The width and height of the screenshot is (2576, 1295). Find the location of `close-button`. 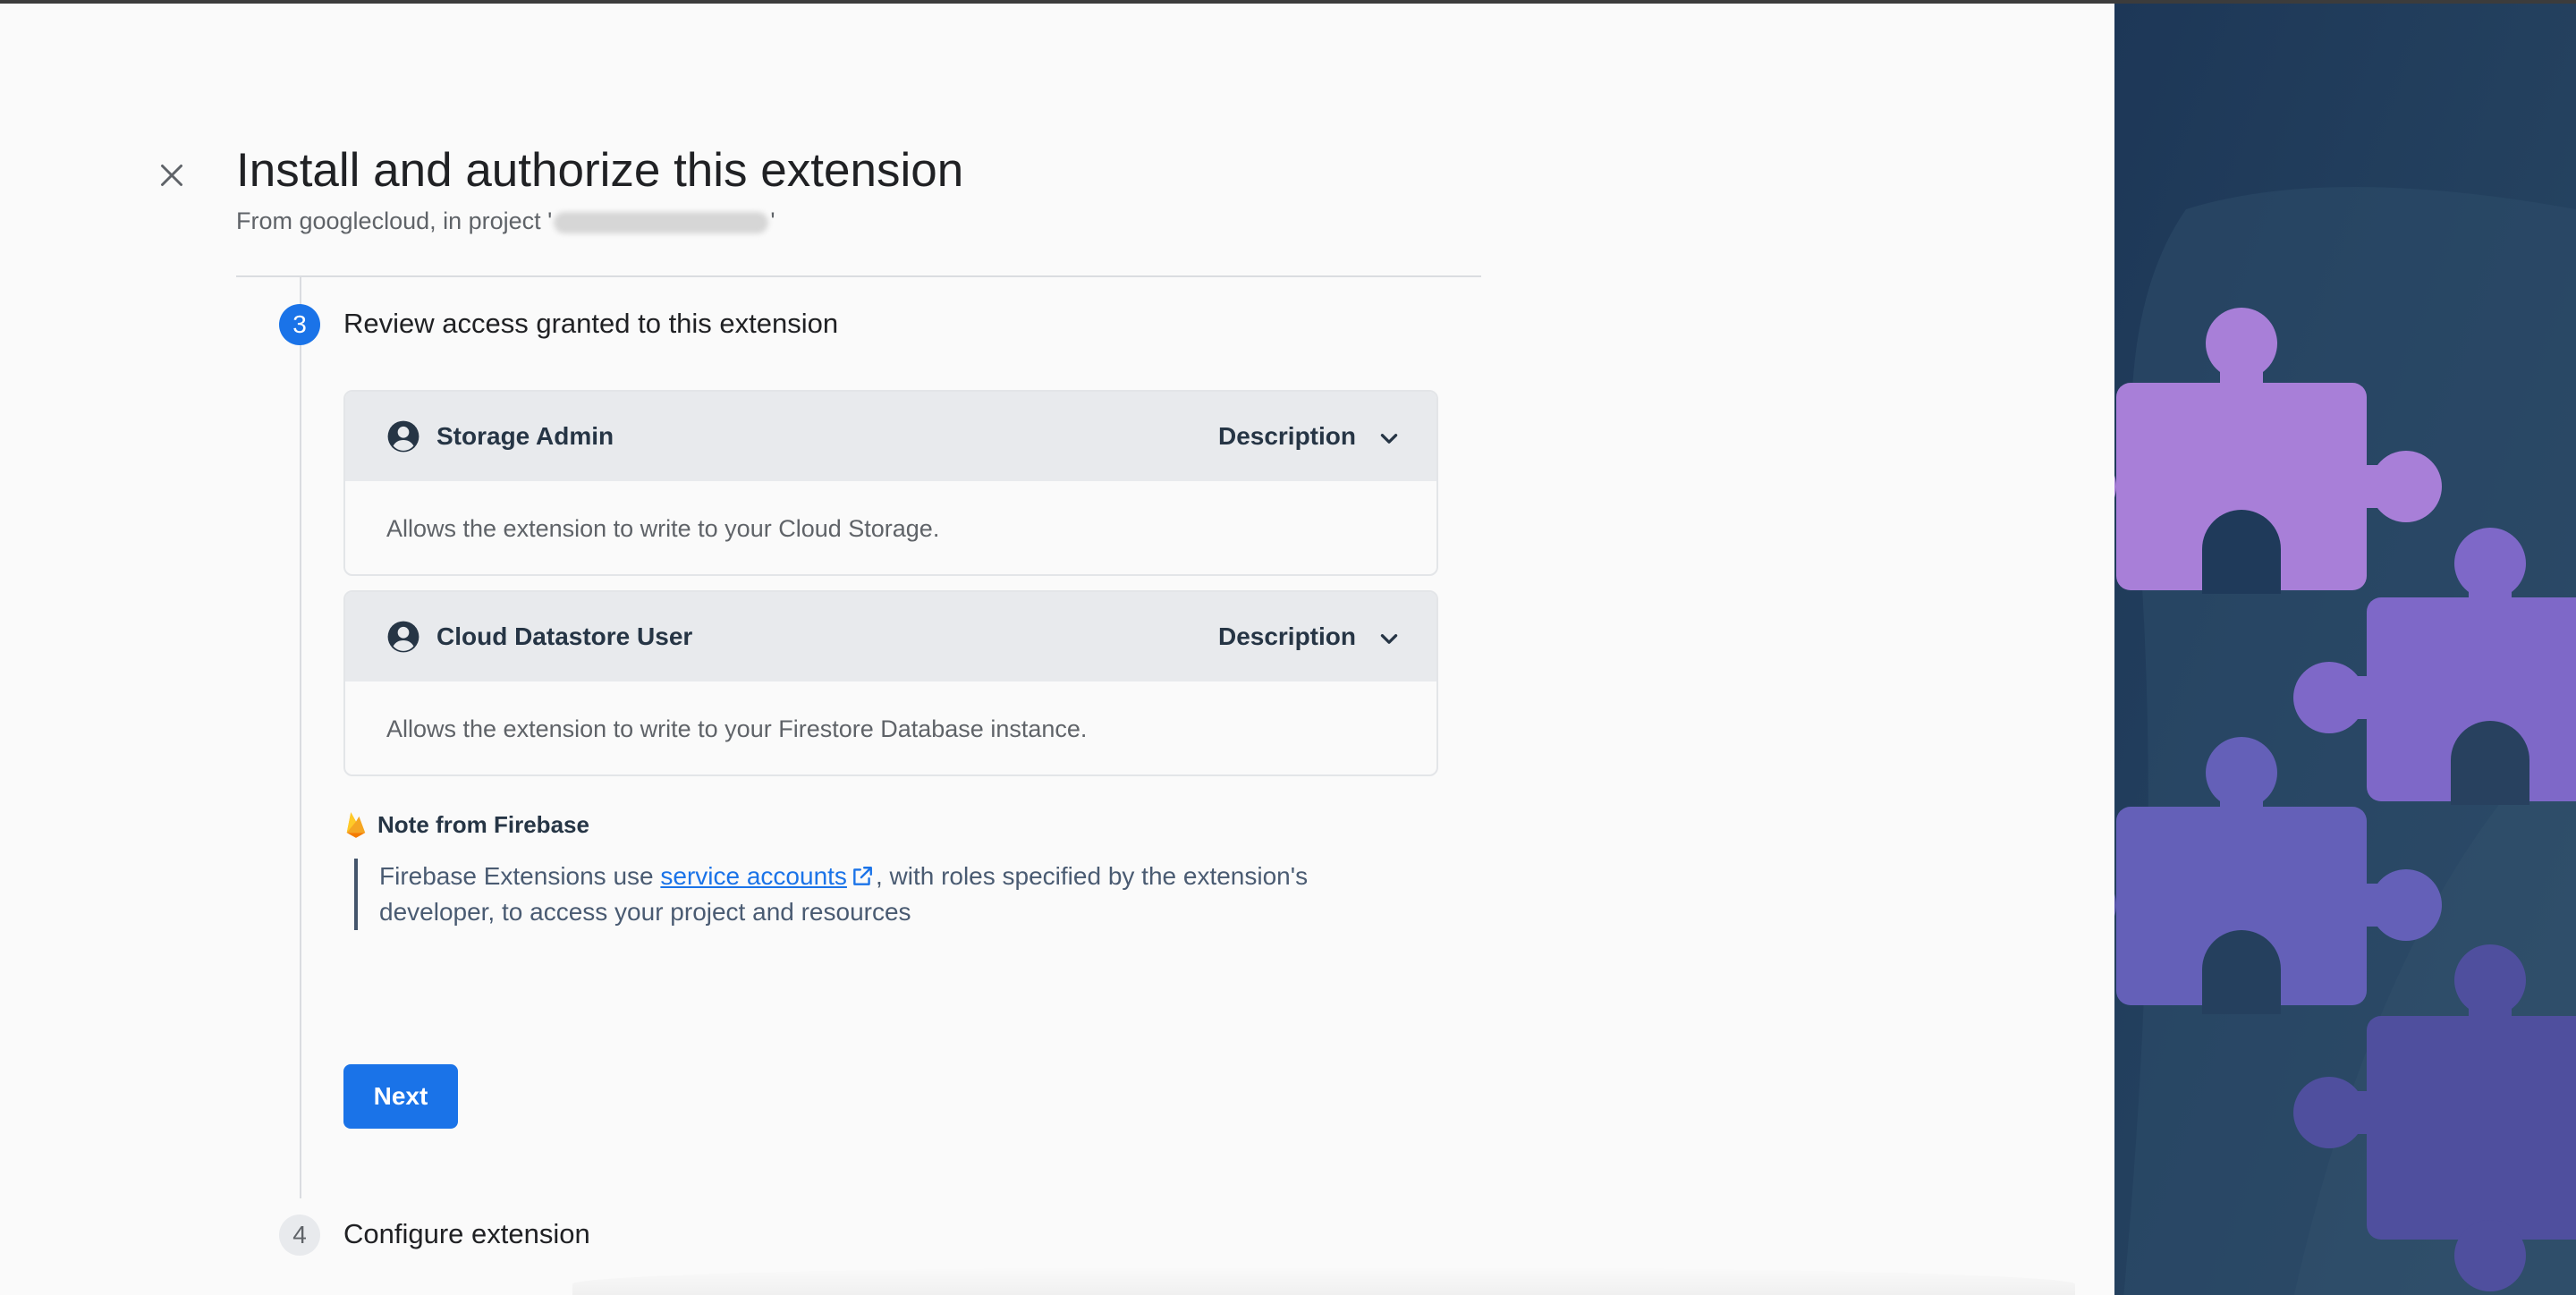

close-button is located at coordinates (171, 175).